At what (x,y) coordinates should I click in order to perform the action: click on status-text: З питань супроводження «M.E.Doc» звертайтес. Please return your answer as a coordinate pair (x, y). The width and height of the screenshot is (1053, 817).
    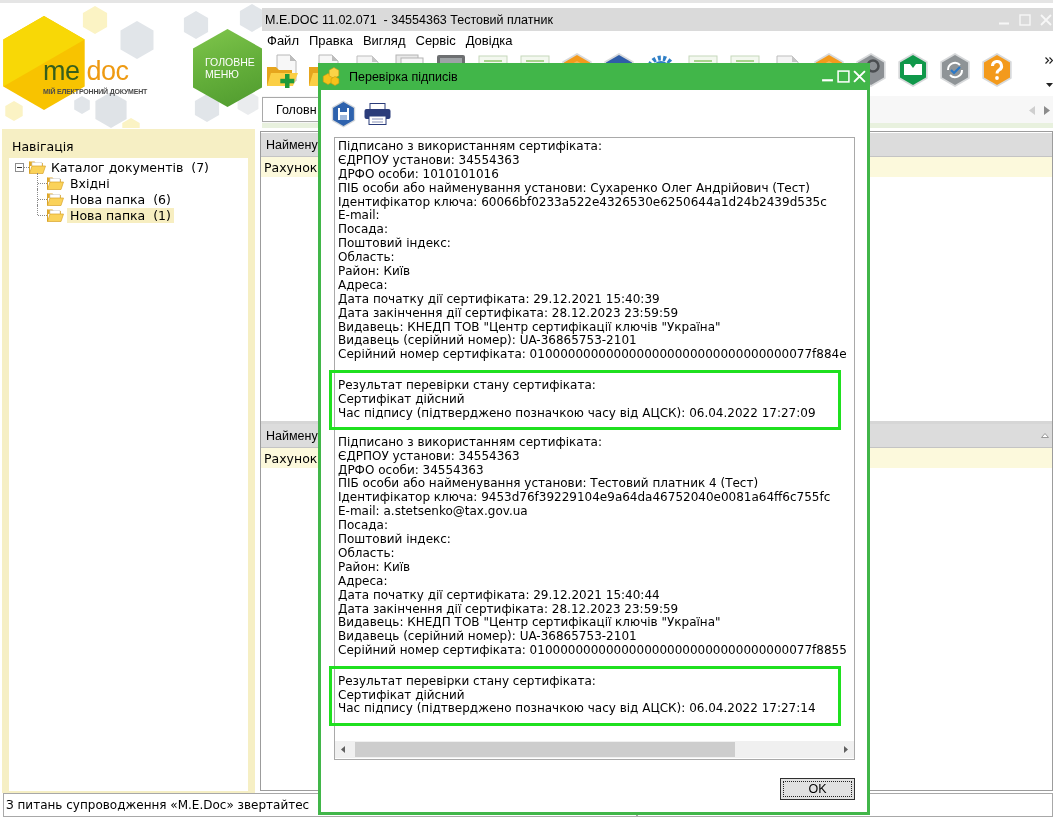
    Looking at the image, I should click on (158, 805).